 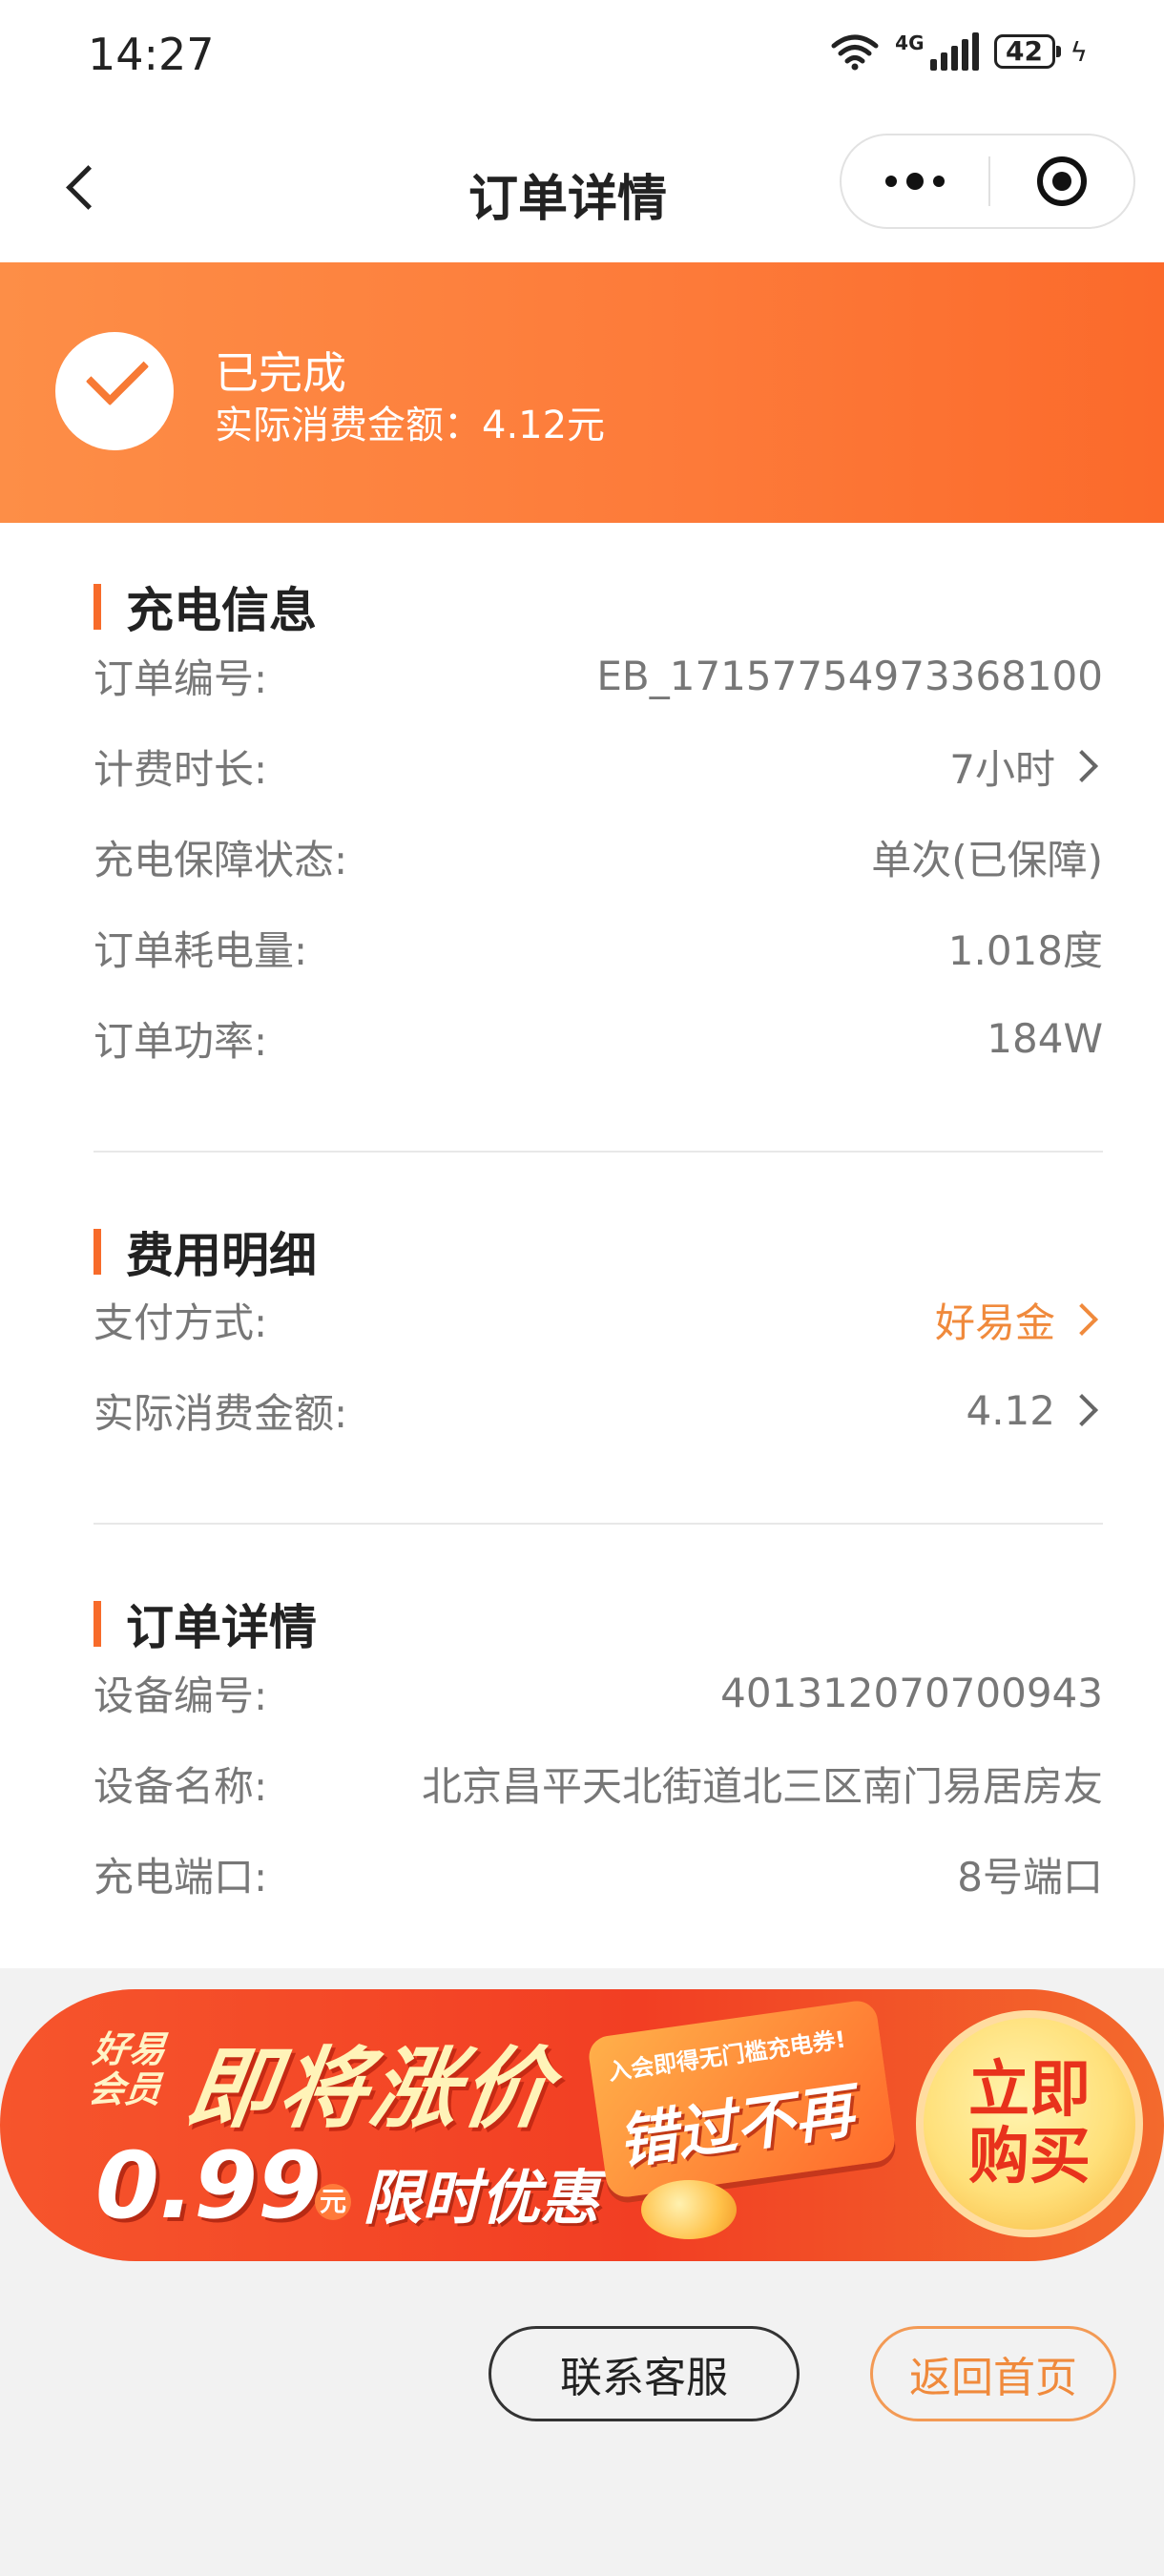 What do you see at coordinates (598, 766) in the screenshot?
I see `billing-duration-row: 计费时长: 7小时` at bounding box center [598, 766].